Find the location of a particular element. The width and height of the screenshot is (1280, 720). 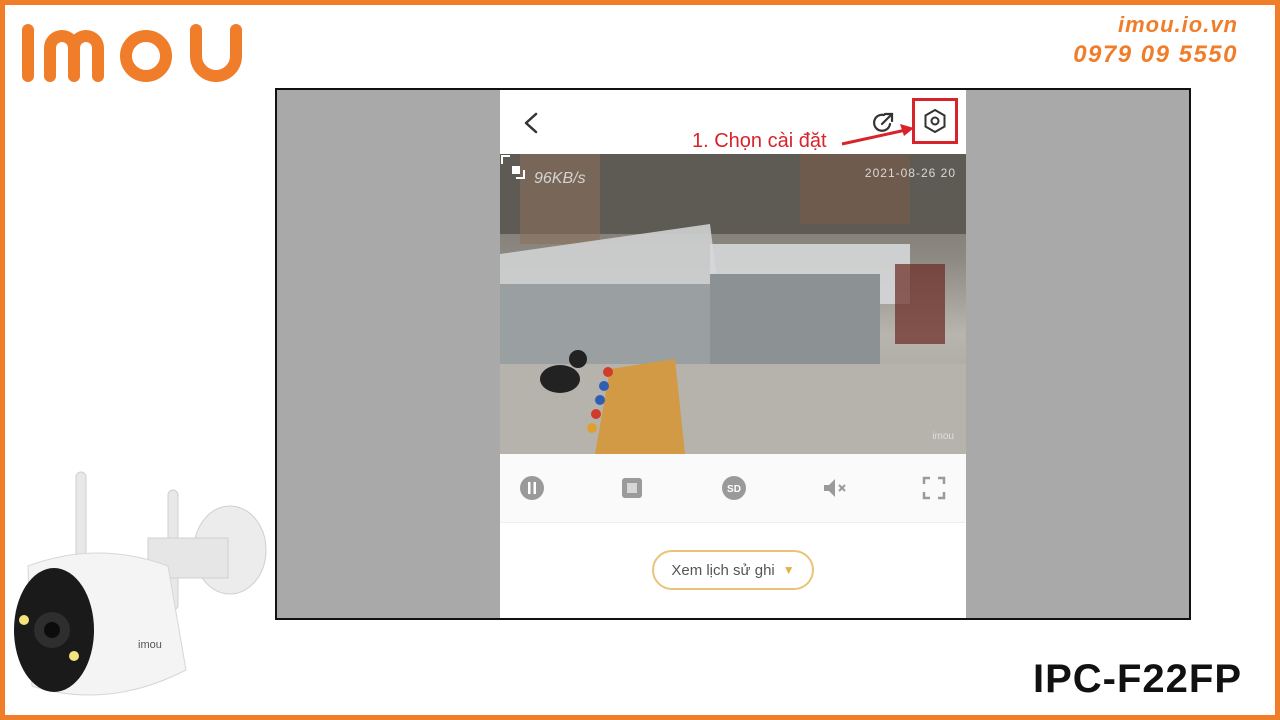

playback-controls: SD is located at coordinates (733, 488).